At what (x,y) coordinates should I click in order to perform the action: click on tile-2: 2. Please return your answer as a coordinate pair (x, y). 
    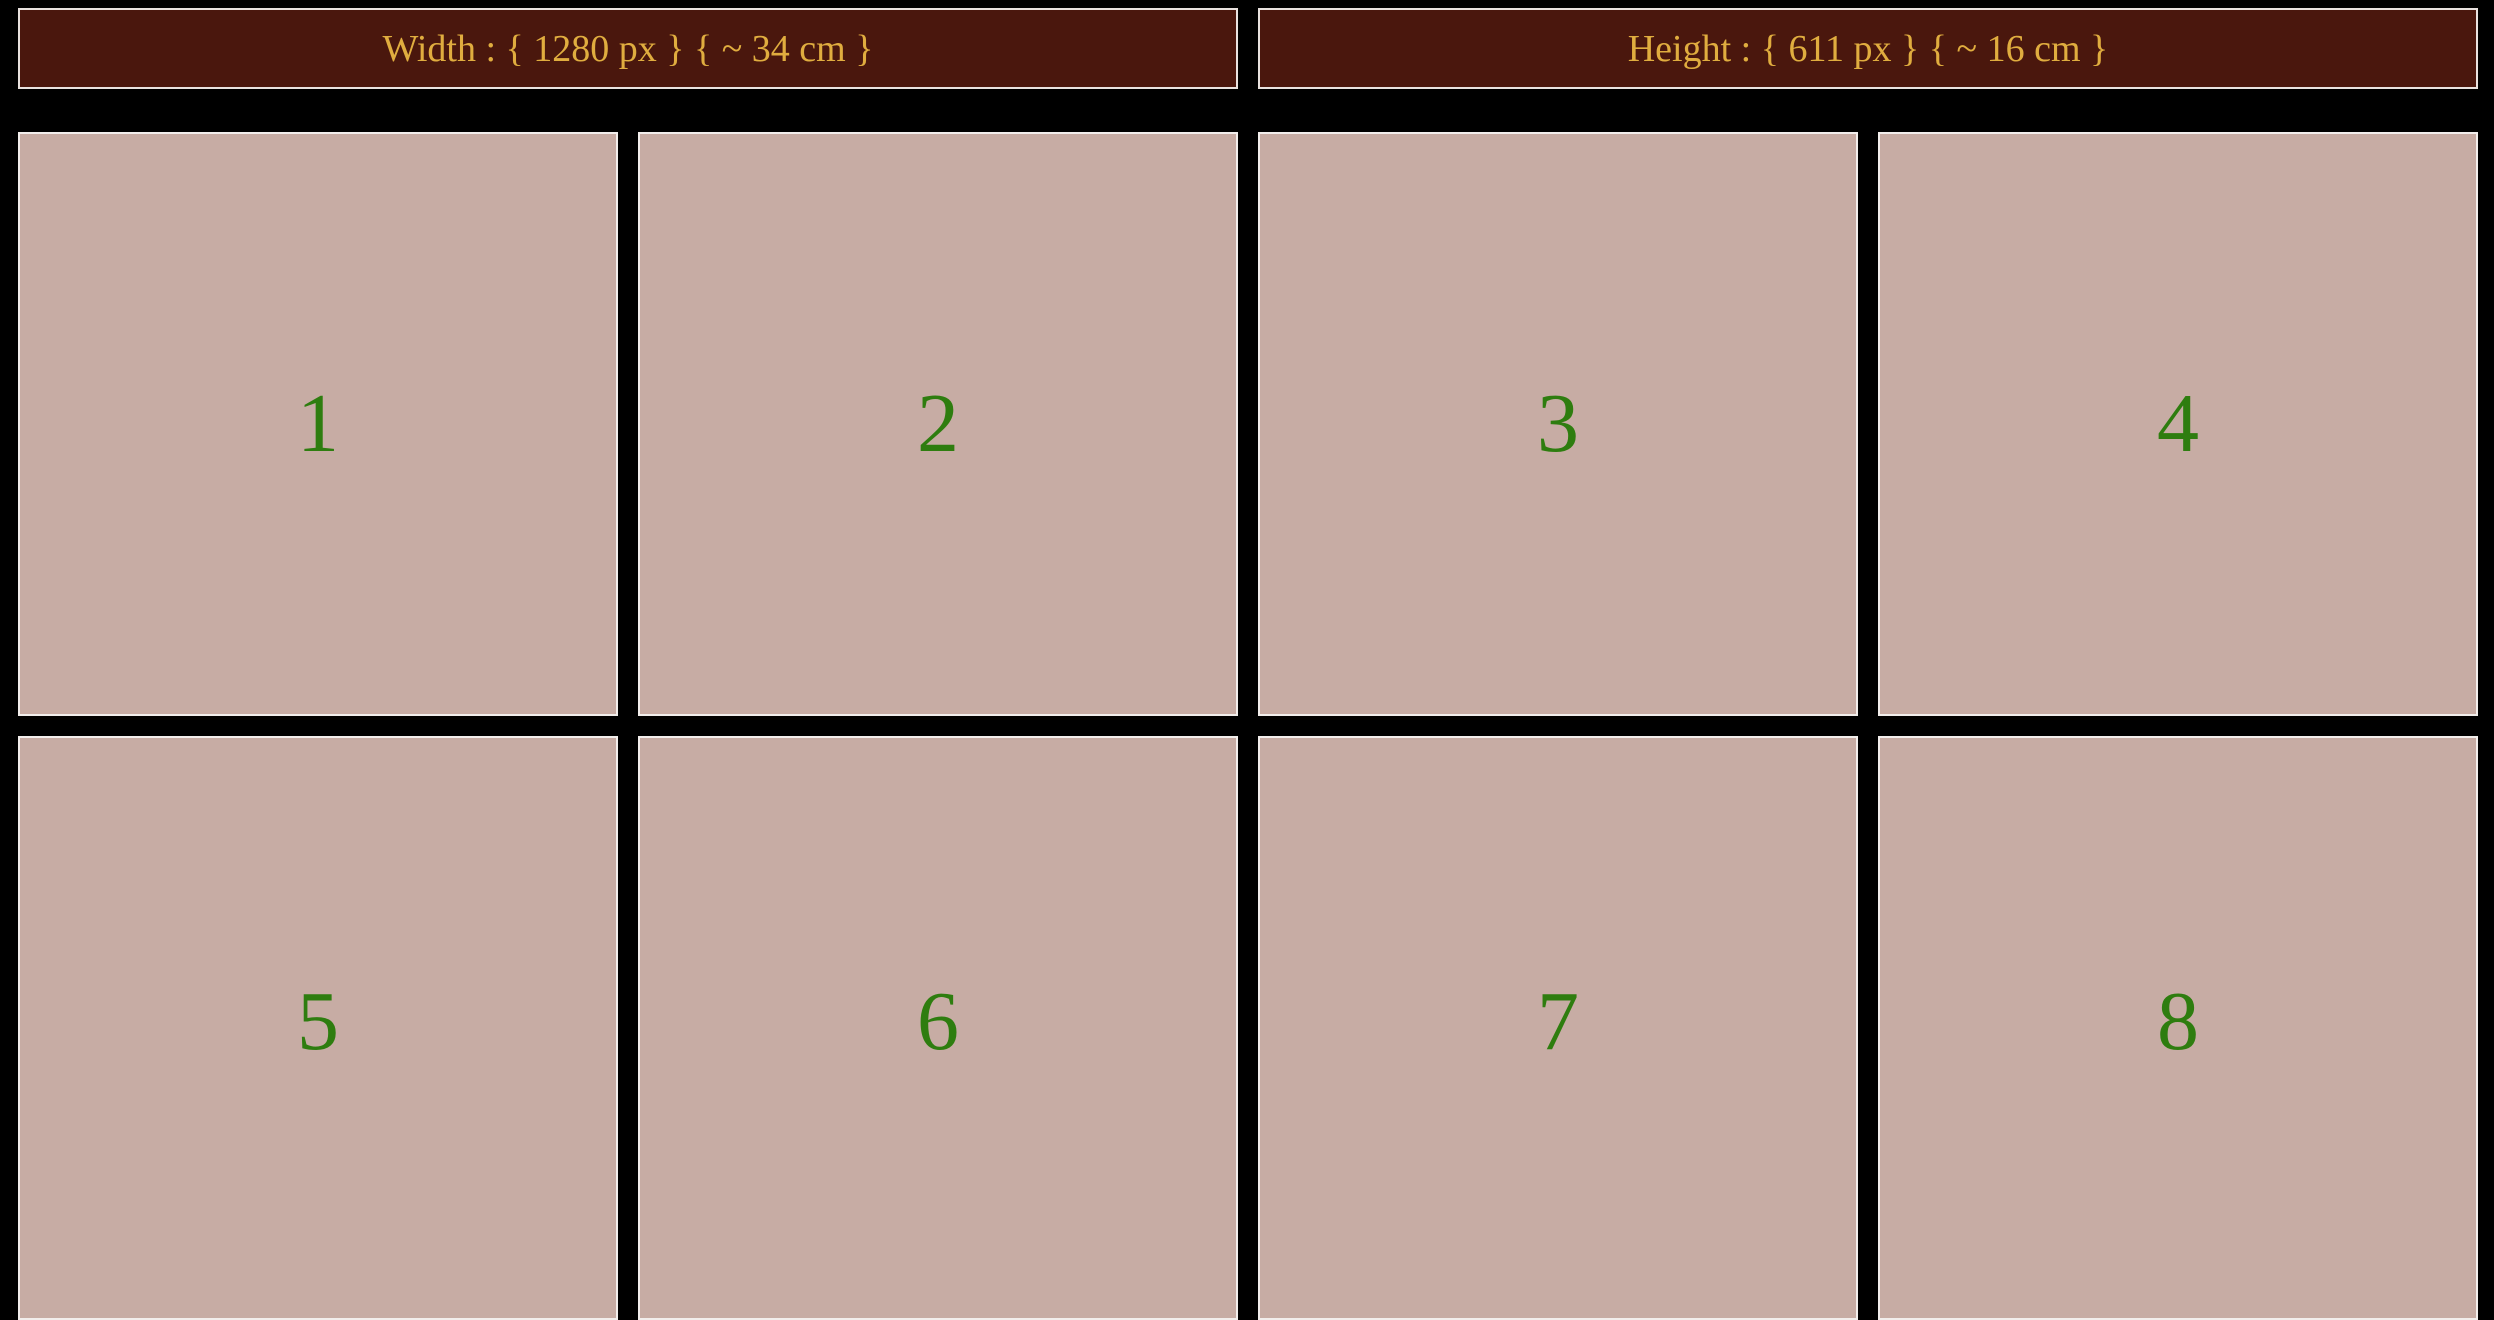
    Looking at the image, I should click on (938, 424).